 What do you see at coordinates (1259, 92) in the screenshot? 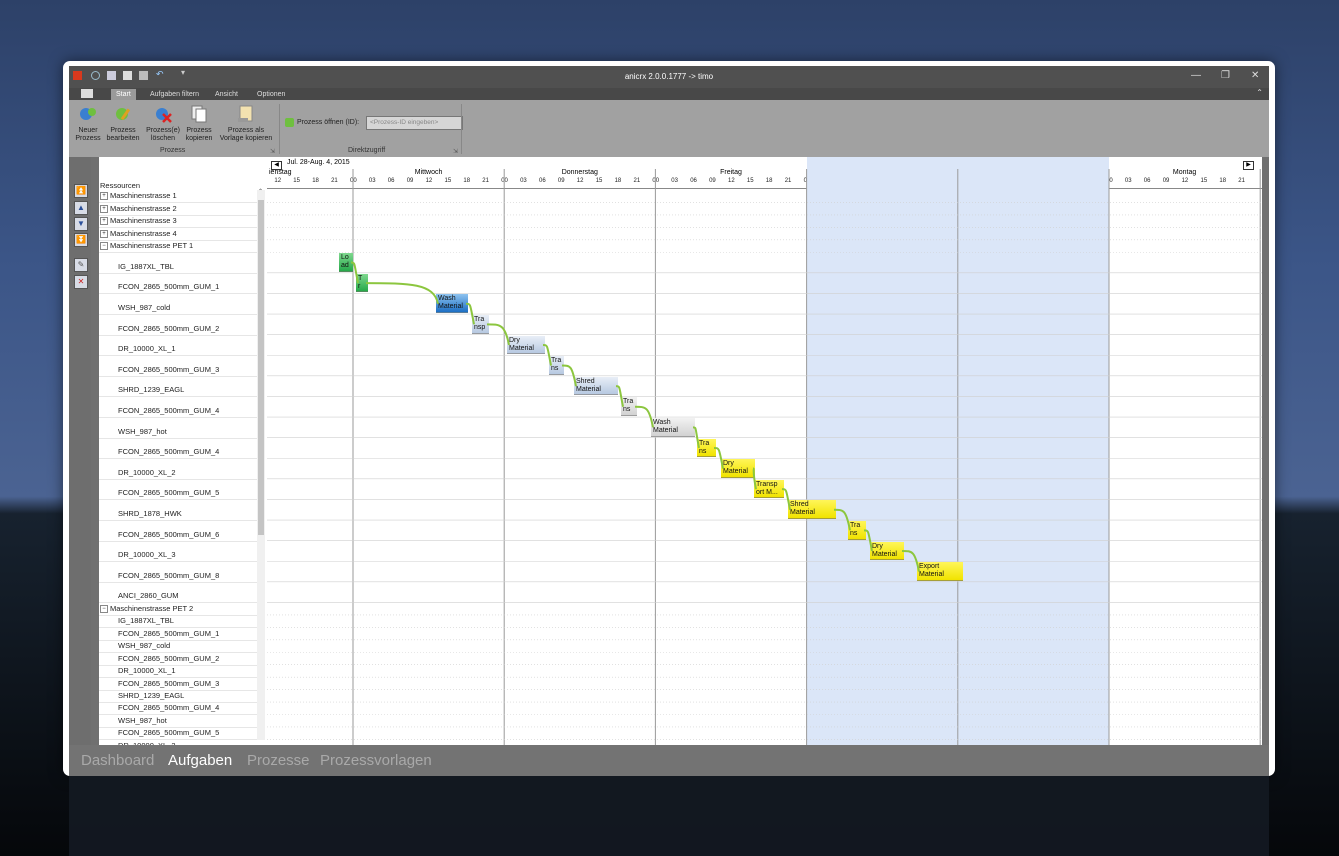
I see `collapse-ribbon-icon: ⌃` at bounding box center [1259, 92].